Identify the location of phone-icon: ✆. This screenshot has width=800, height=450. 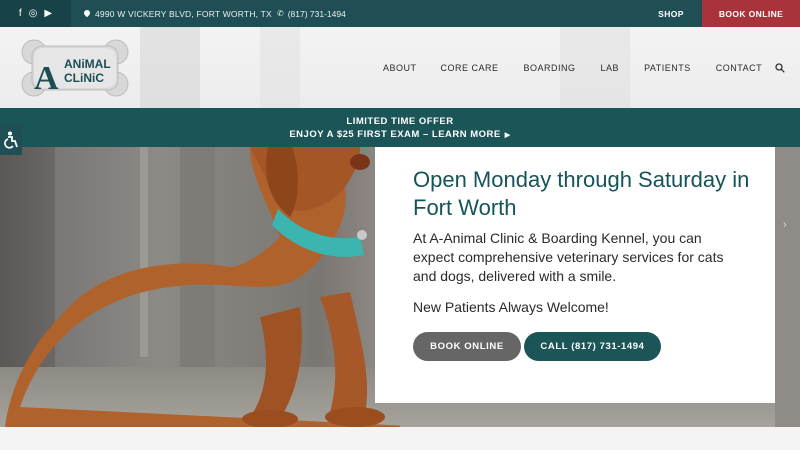
(280, 13).